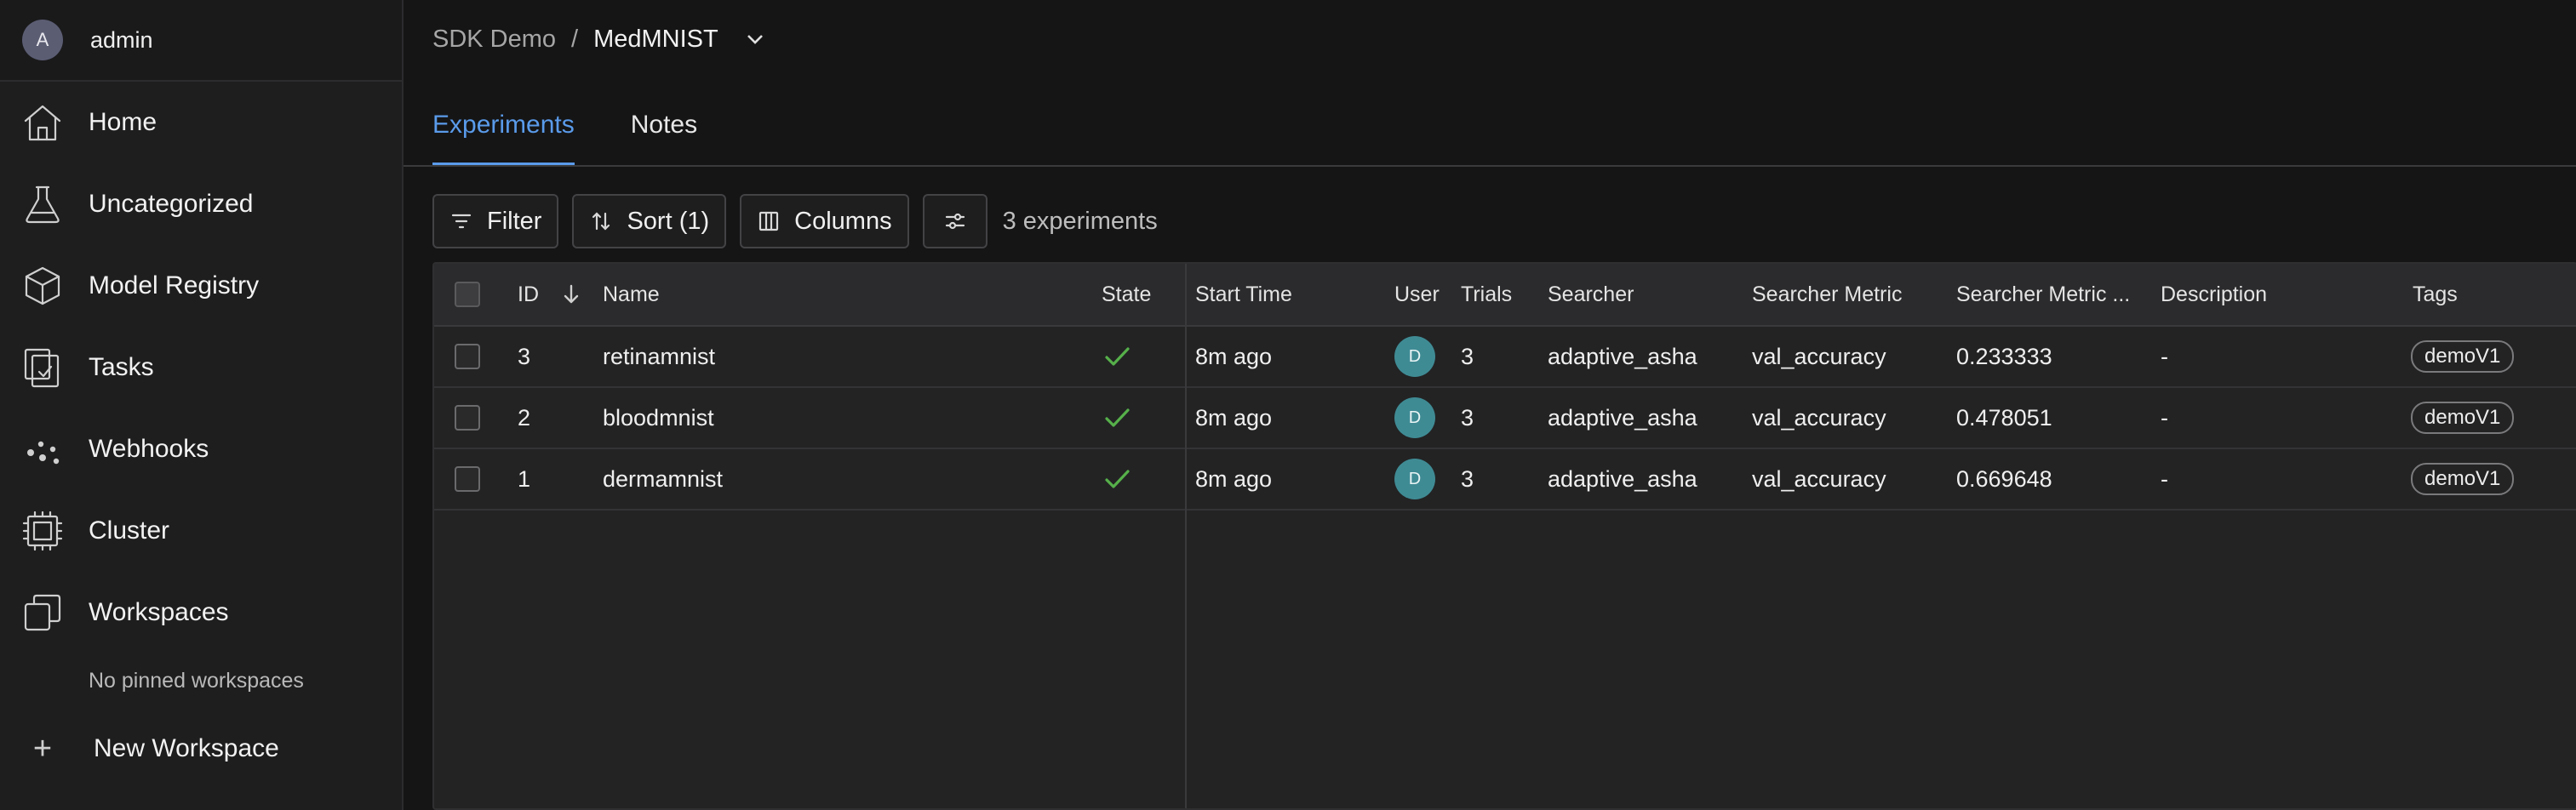 This screenshot has width=2576, height=810. What do you see at coordinates (494, 40) in the screenshot?
I see `breadcrumb-parent: SDK Demo` at bounding box center [494, 40].